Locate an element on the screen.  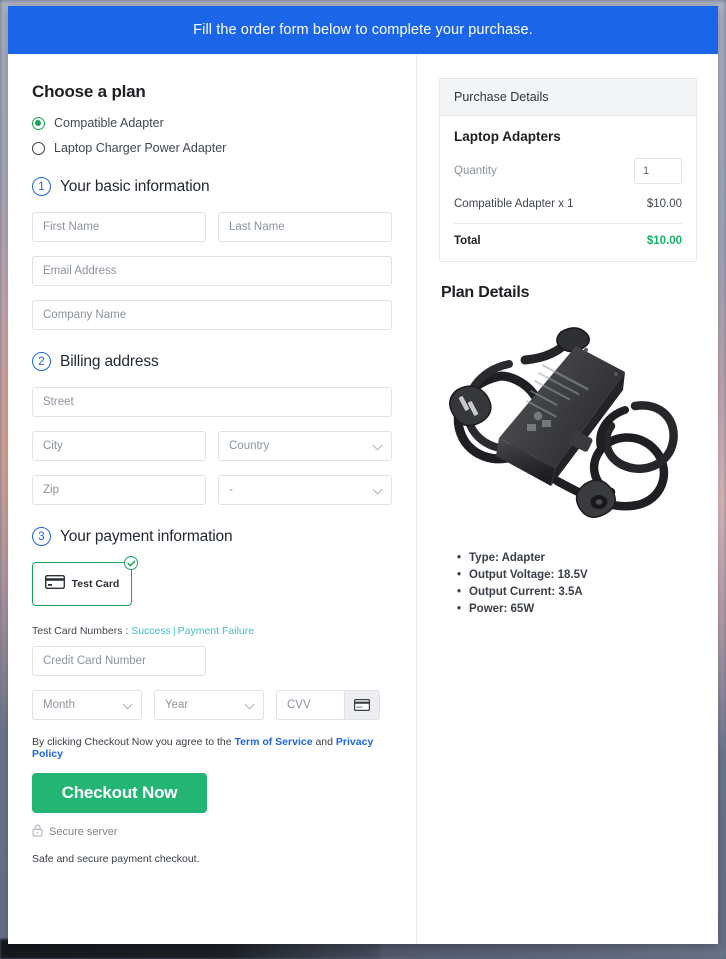
spec-item: Type: Adapter is located at coordinates (577, 558).